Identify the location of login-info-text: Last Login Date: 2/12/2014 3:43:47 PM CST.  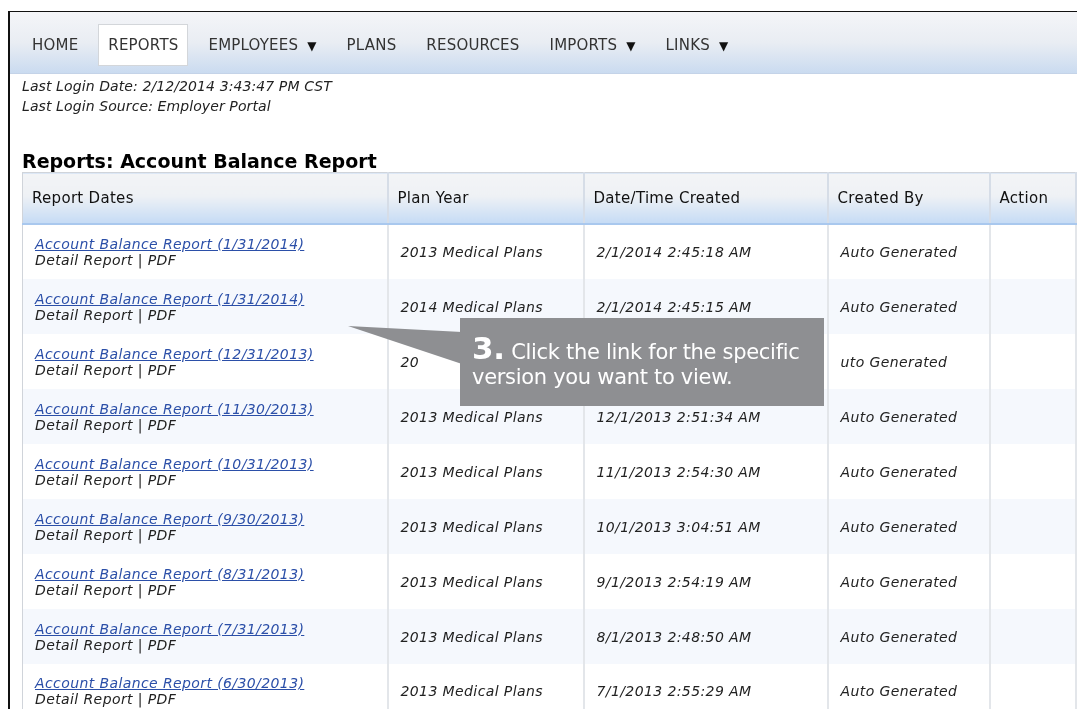
(178, 86).